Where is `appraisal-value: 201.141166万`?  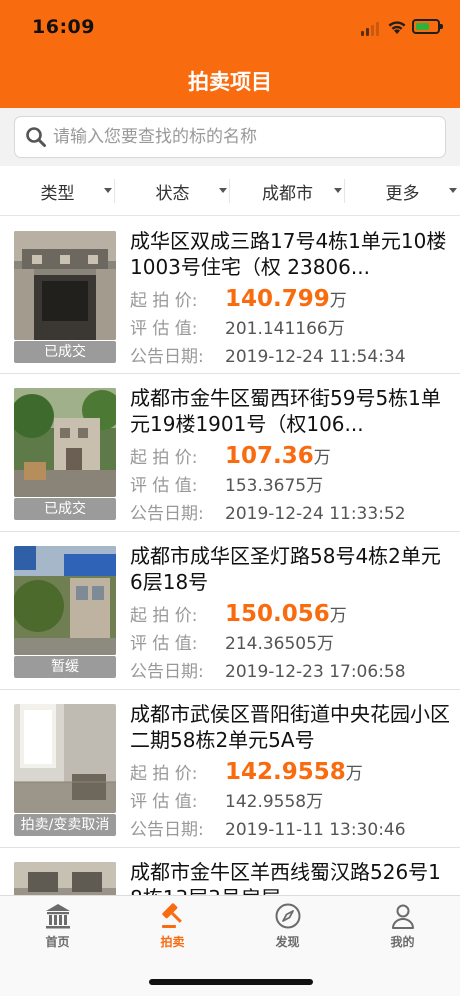
appraisal-value: 201.141166万 is located at coordinates (285, 329).